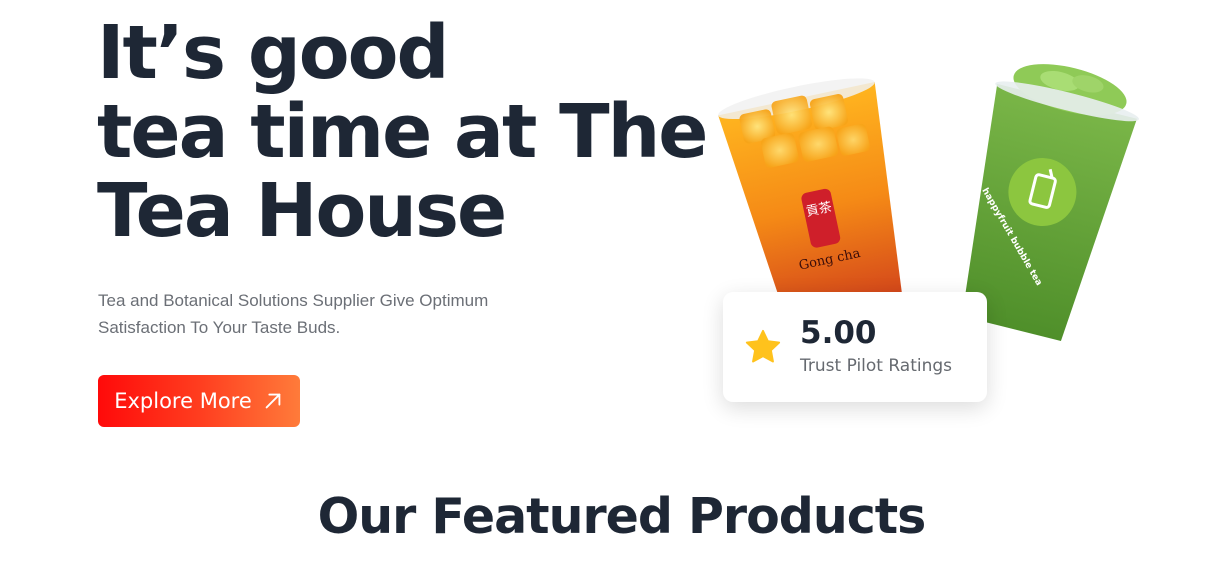 The width and height of the screenshot is (1213, 571). Describe the element at coordinates (622, 516) in the screenshot. I see `featured-products-heading: Our Featured Products` at that location.